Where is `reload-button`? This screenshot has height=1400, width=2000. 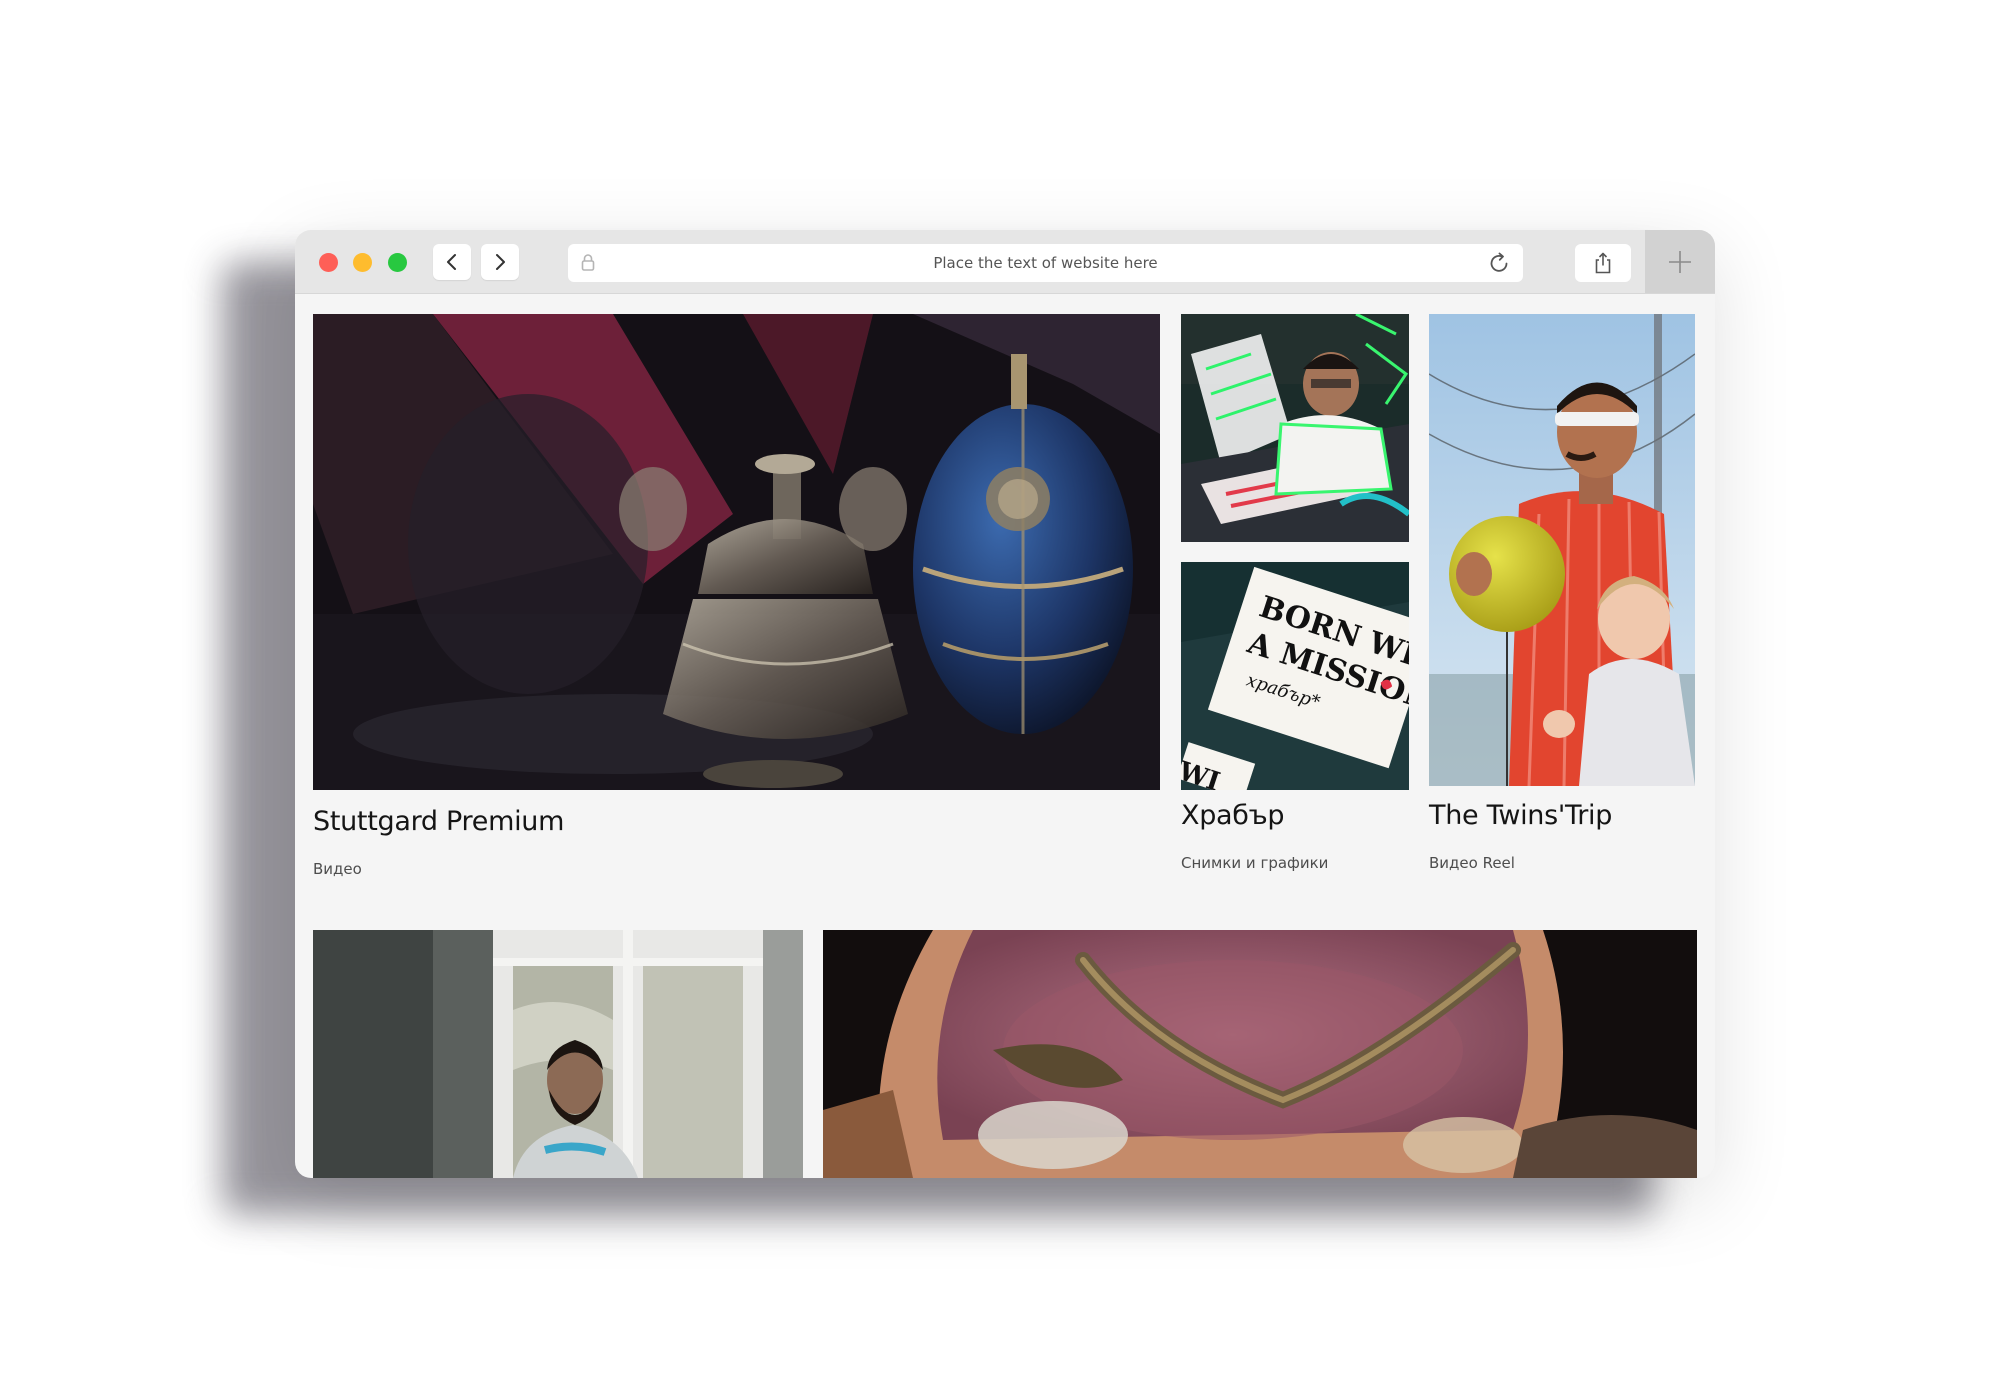 reload-button is located at coordinates (1499, 263).